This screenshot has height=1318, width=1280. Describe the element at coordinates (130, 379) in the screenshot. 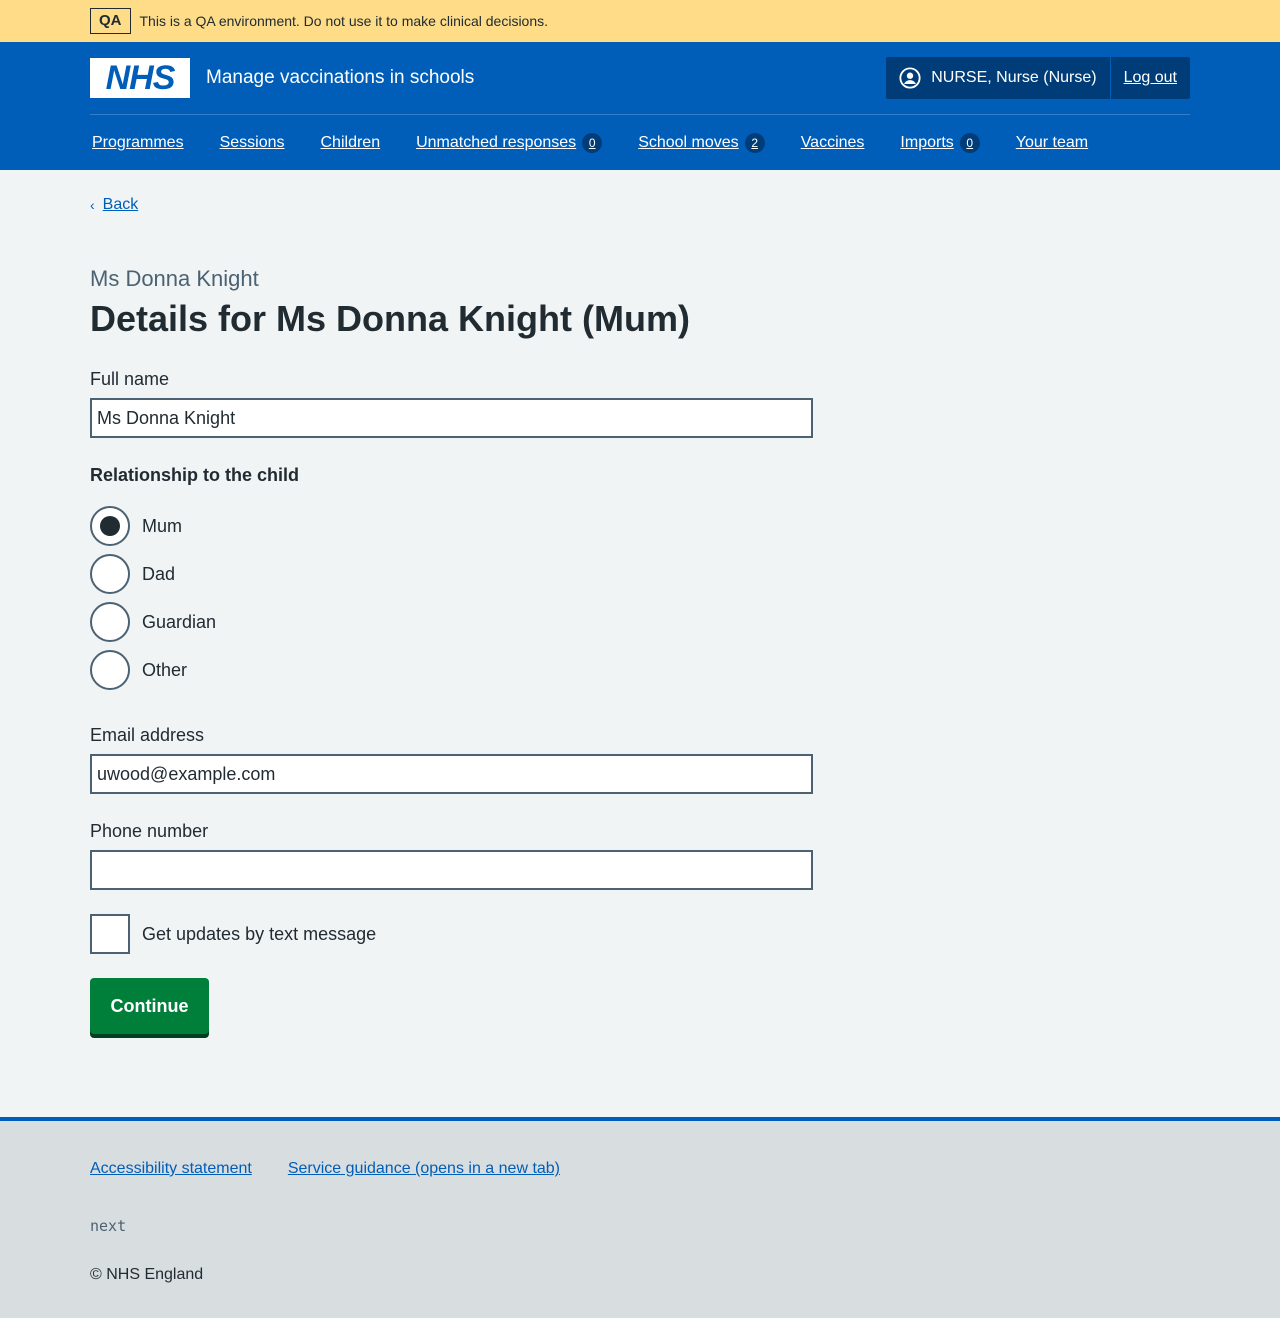

I see `full-name-label: Full name` at that location.